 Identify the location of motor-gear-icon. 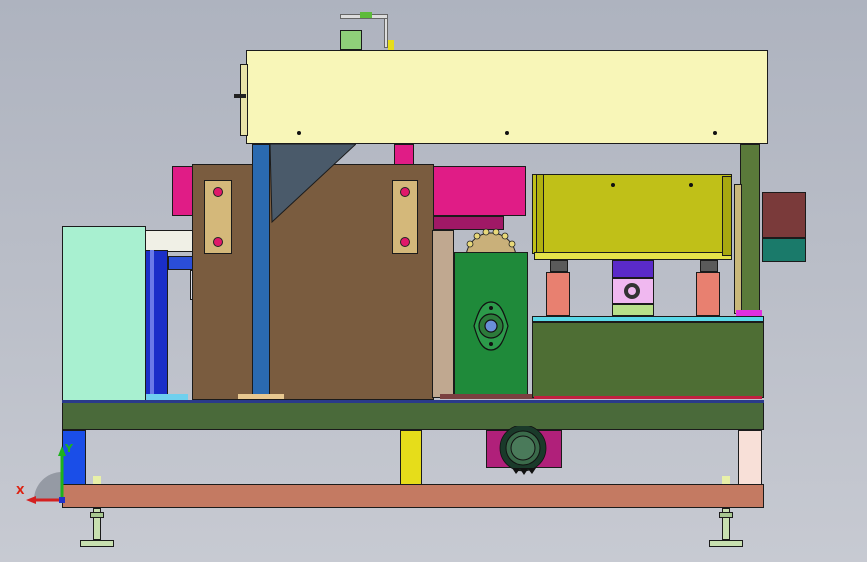
(523, 451).